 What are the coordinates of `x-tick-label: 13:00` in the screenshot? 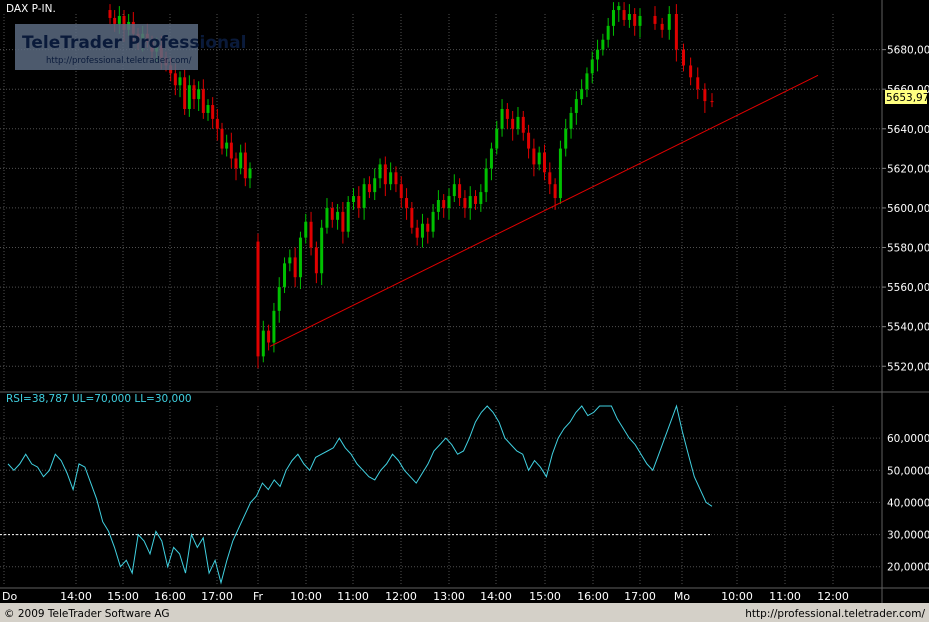 It's located at (449, 596).